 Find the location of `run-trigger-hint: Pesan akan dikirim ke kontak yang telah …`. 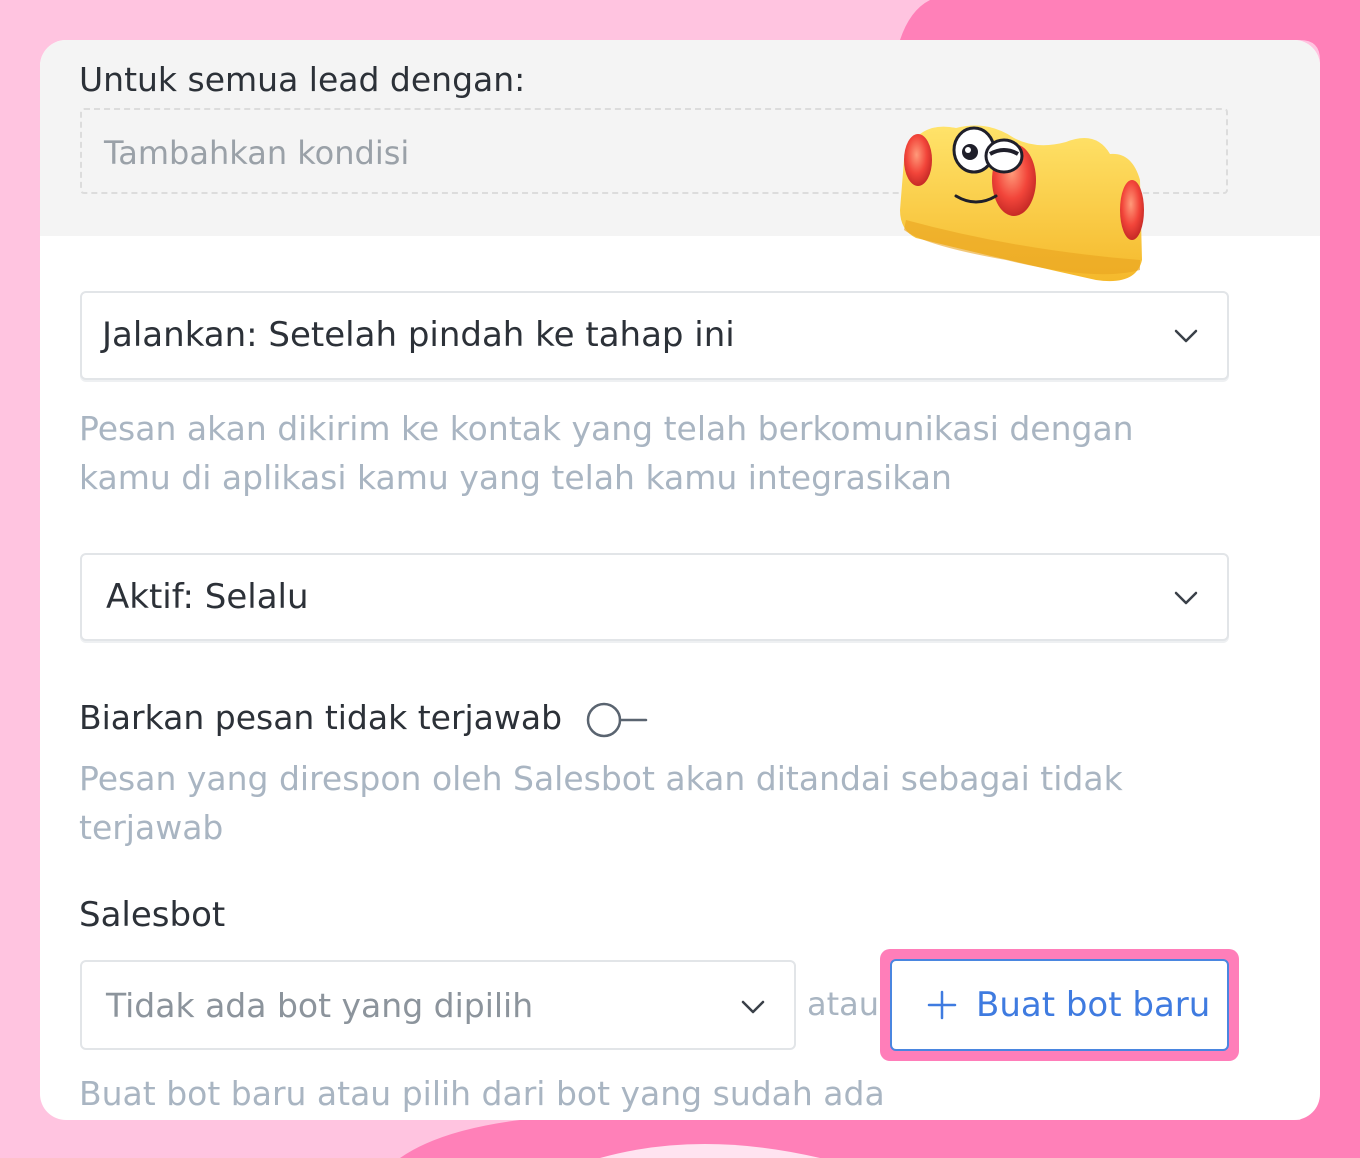

run-trigger-hint: Pesan akan dikirim ke kontak yang telah … is located at coordinates (606, 453).